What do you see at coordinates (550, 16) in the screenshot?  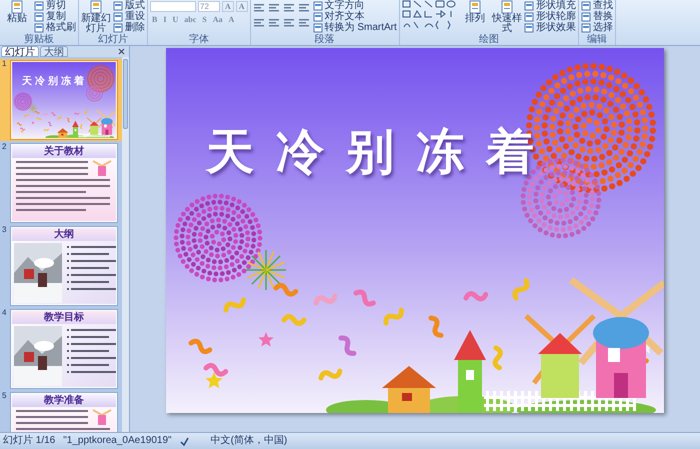 I see `ribbon-button: 形状轮廓` at bounding box center [550, 16].